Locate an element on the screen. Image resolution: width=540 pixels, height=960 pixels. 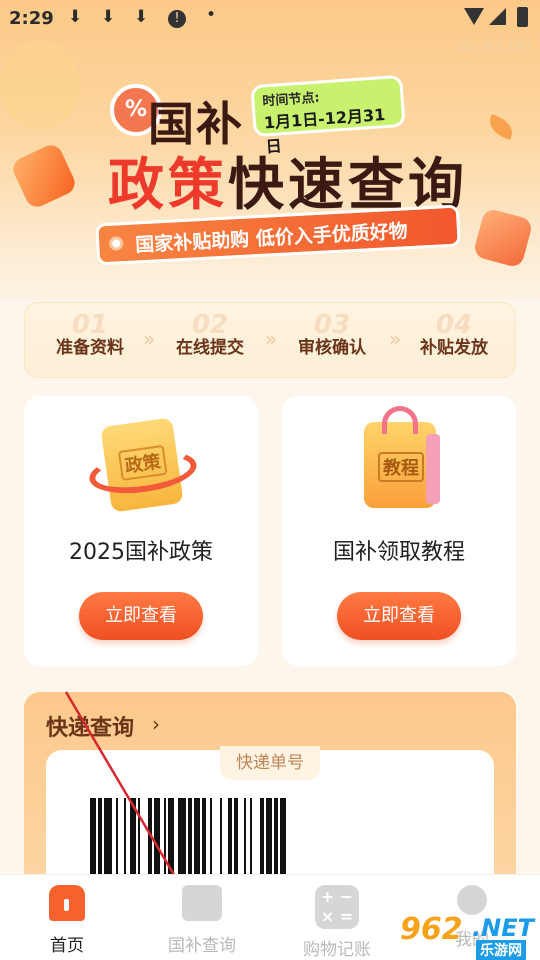
logo-number: 962 is located at coordinates (431, 929).